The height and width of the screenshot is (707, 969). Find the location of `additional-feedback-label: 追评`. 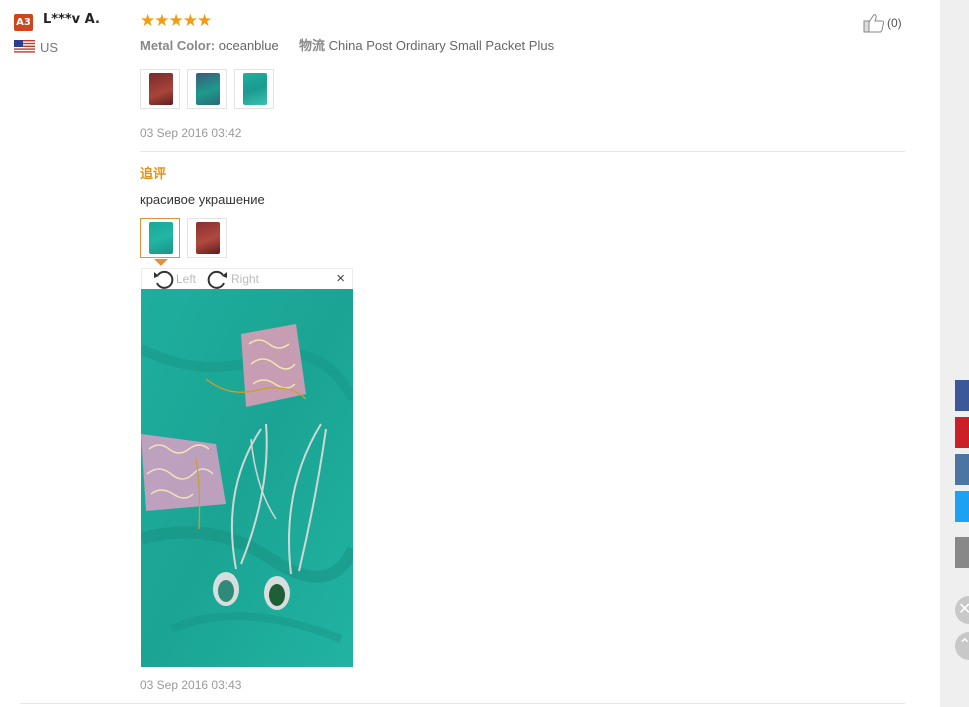

additional-feedback-label: 追评 is located at coordinates (153, 173).